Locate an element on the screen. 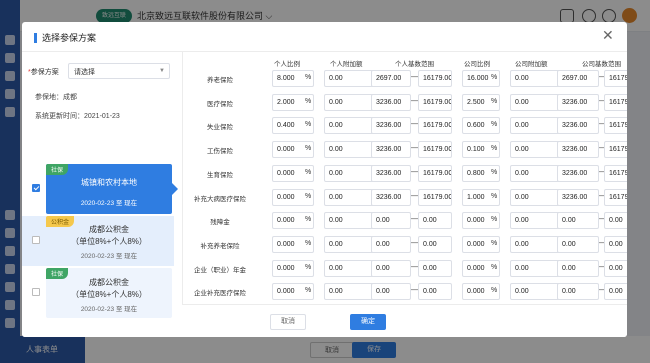 The height and width of the screenshot is (363, 650). scheme-select: 请选择 ▼ is located at coordinates (119, 71).